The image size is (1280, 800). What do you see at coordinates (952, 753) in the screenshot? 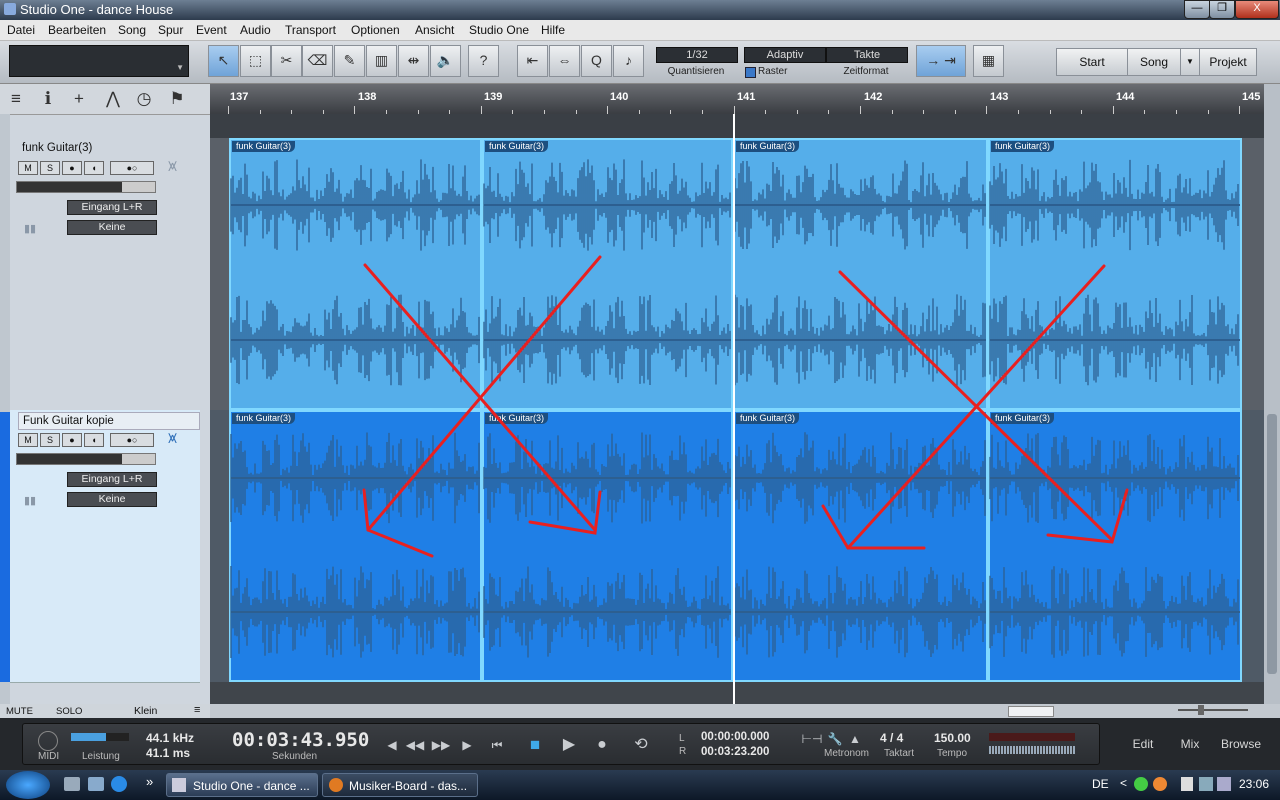
I see `tempo-label: Tempo` at bounding box center [952, 753].